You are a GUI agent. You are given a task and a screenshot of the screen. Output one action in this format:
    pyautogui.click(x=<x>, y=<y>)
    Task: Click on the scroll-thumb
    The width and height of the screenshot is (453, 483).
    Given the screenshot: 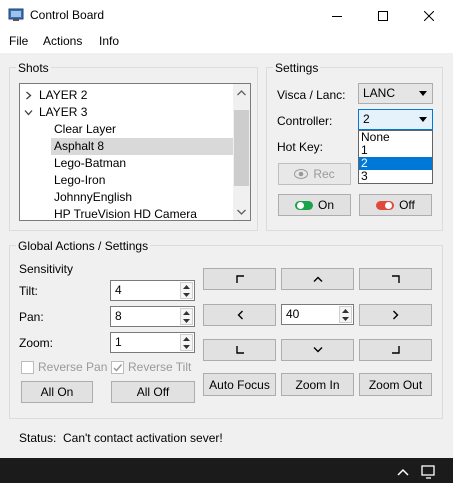 What is the action you would take?
    pyautogui.click(x=241, y=148)
    